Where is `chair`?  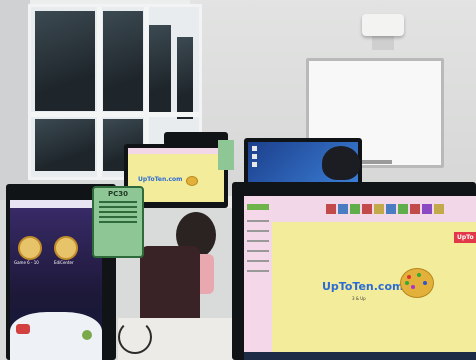
chair is located at coordinates (170, 286).